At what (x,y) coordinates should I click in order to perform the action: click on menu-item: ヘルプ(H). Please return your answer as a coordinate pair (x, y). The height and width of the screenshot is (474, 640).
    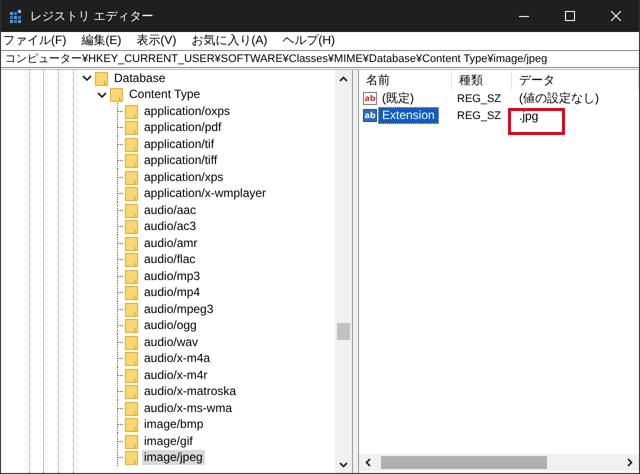
    Looking at the image, I should click on (312, 40).